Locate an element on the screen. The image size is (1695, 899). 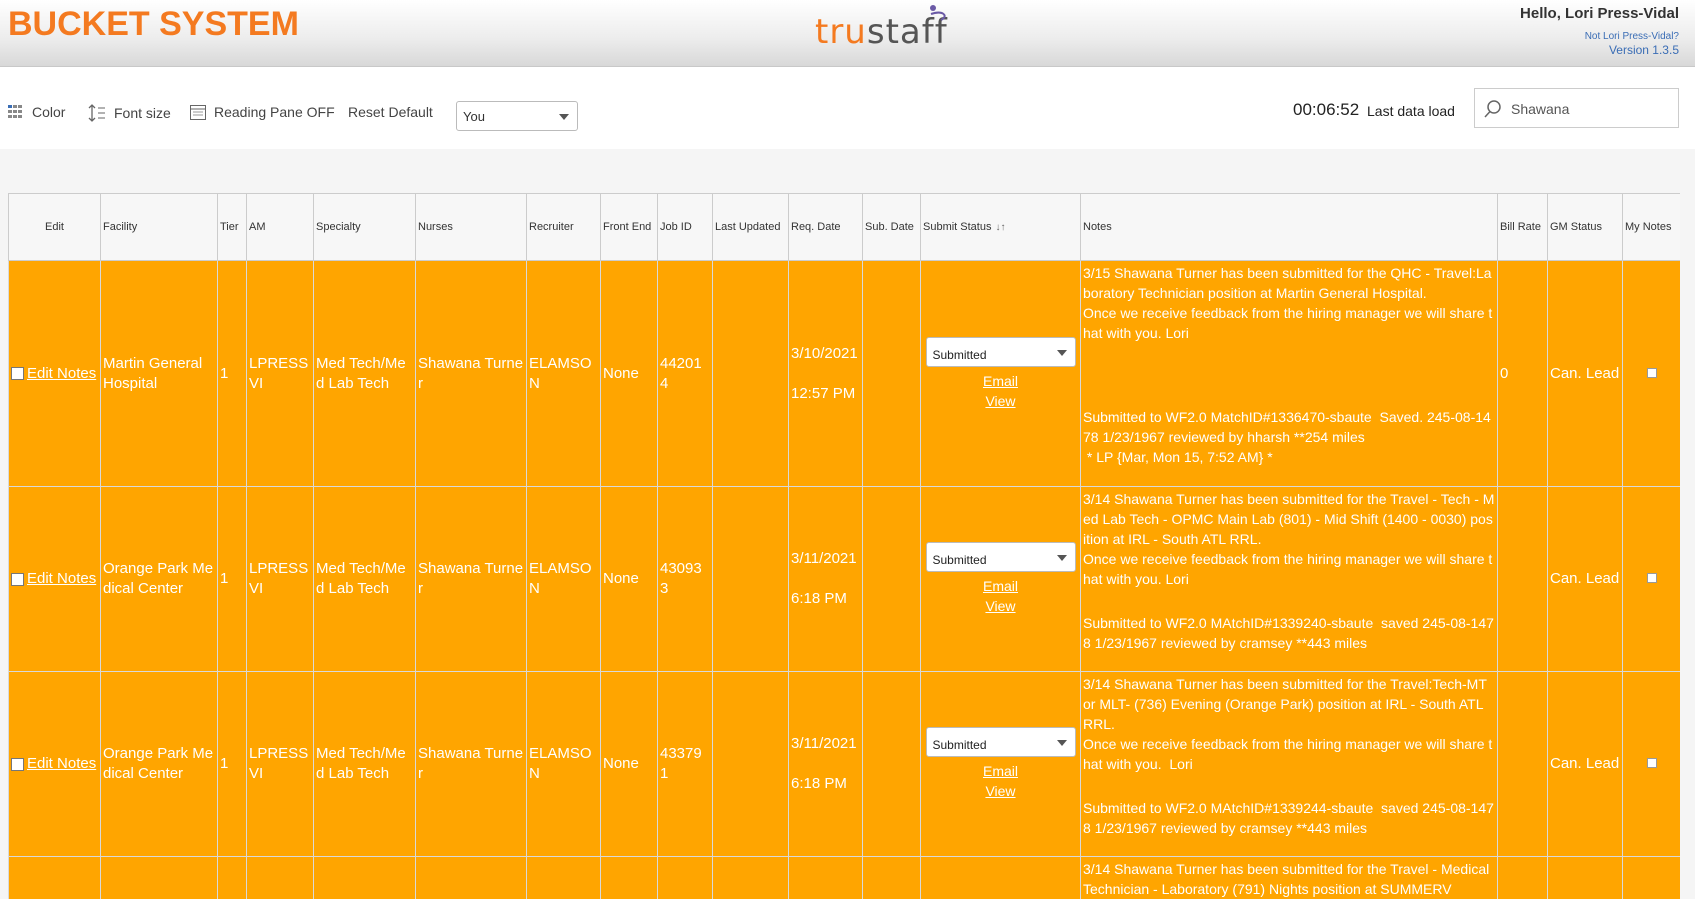
reset-default-button: Reset Default is located at coordinates (390, 112).